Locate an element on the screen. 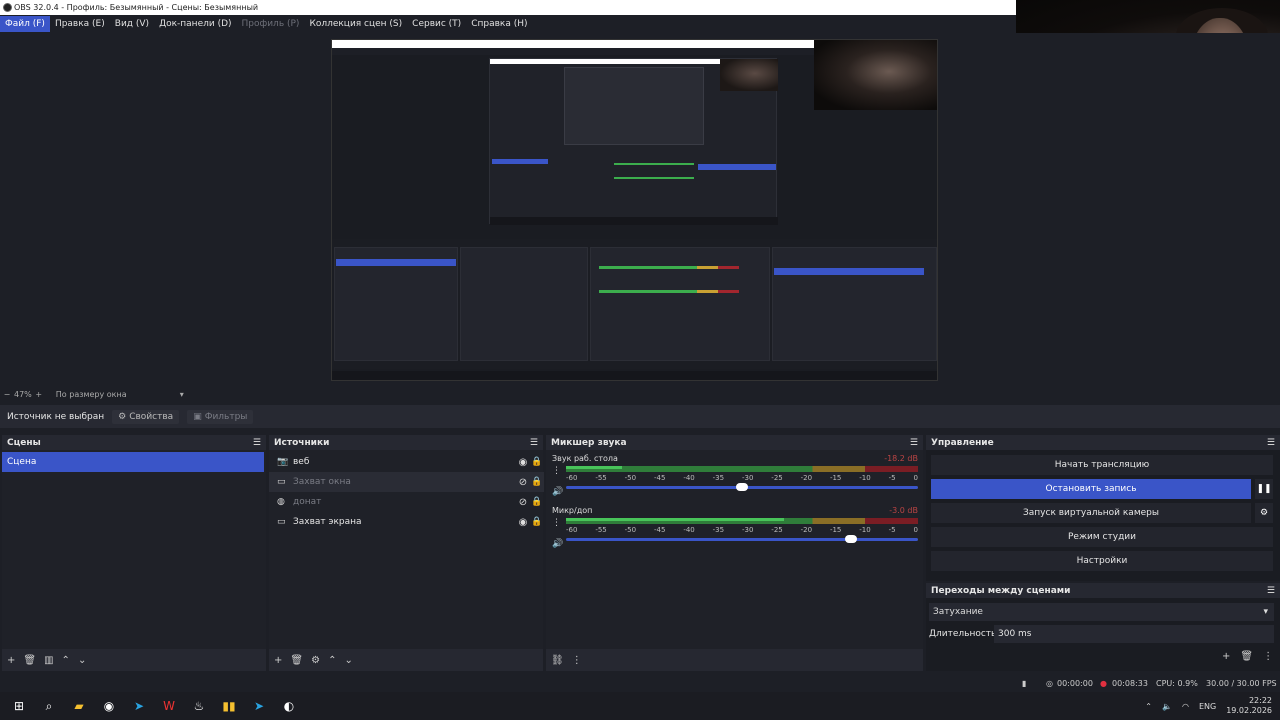 Image resolution: width=1280 pixels, height=720 pixels. wifi-icon: ◠ is located at coordinates (1185, 706).